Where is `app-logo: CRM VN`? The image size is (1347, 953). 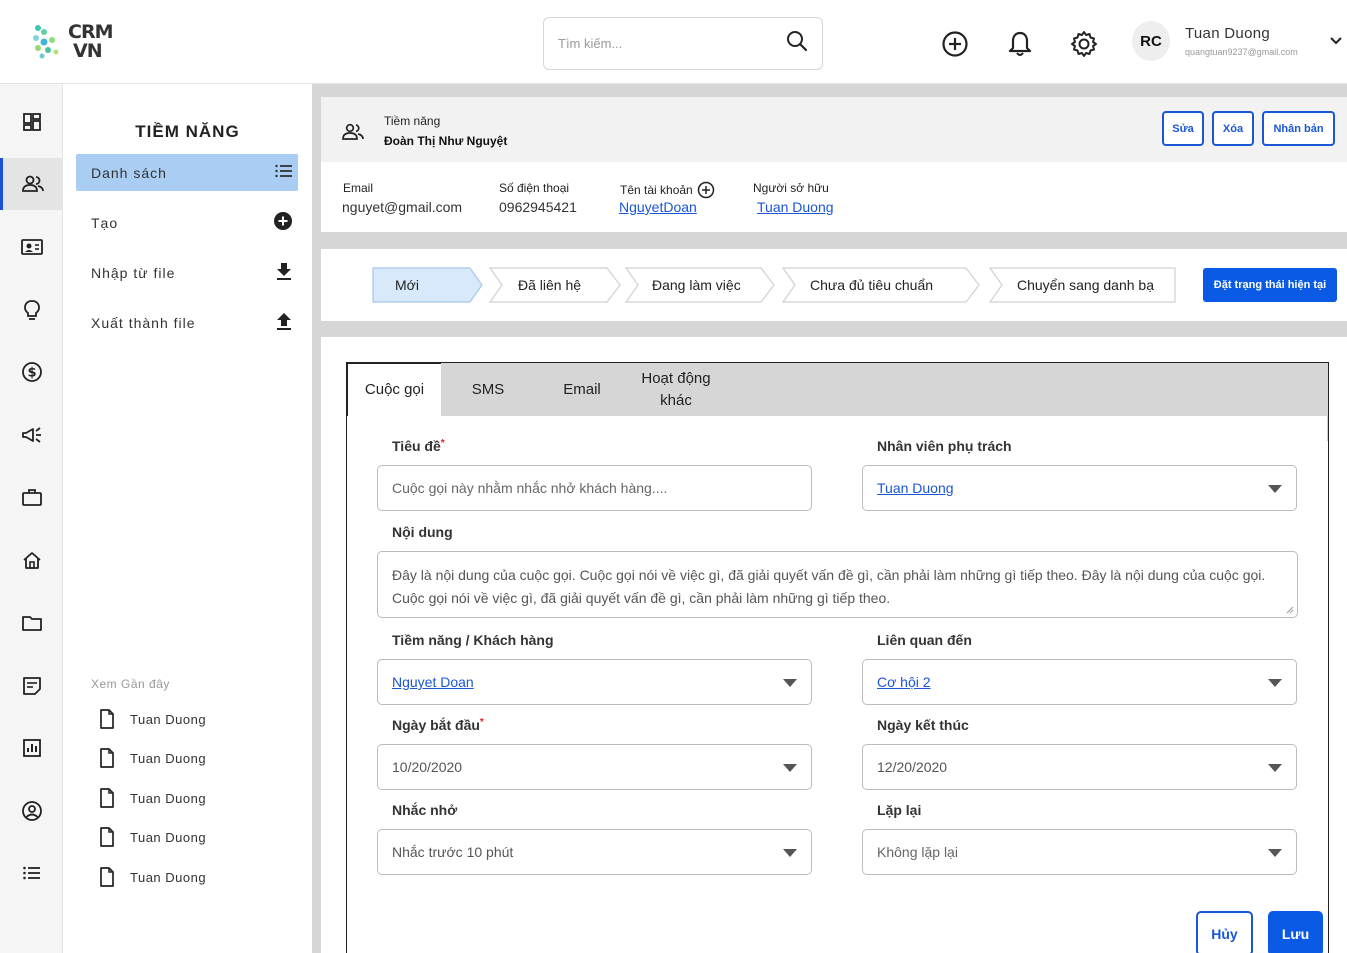
app-logo: CRM VN is located at coordinates (71, 42).